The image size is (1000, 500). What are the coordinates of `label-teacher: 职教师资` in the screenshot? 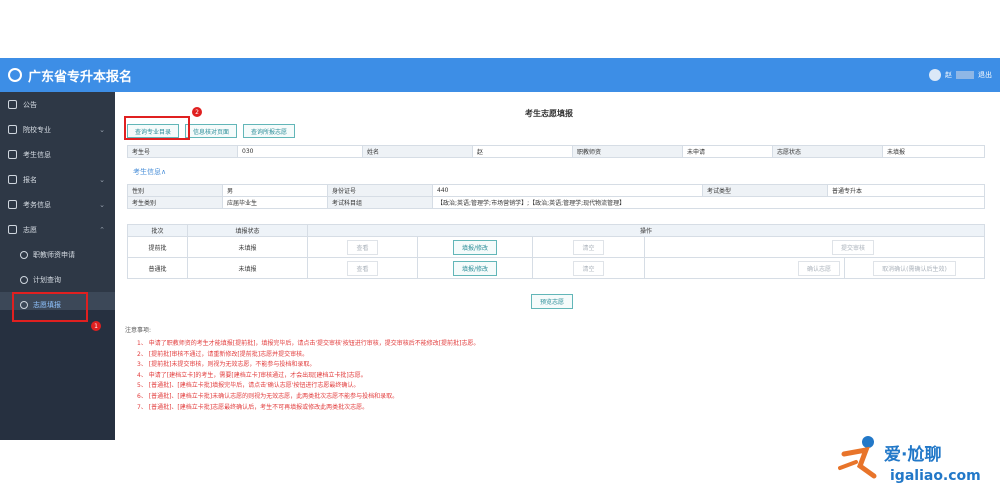 It's located at (627, 151).